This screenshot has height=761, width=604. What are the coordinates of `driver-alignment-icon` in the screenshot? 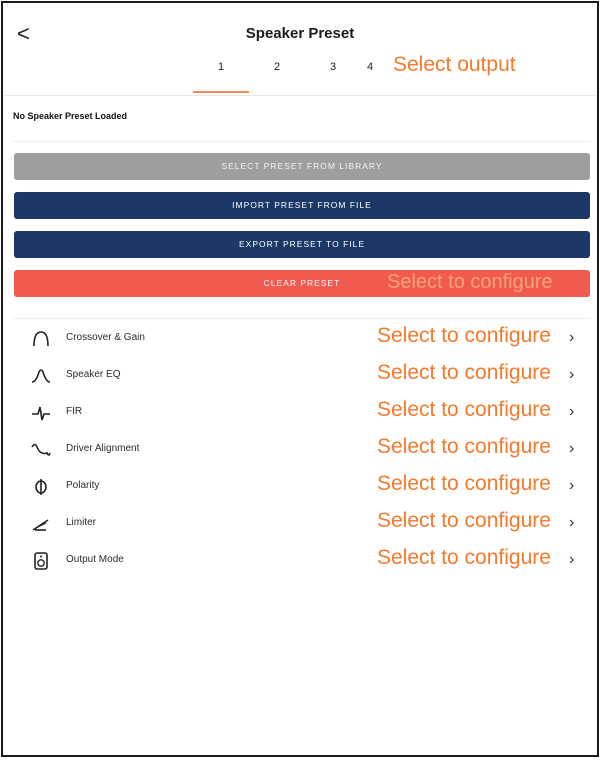 It's located at (41, 450).